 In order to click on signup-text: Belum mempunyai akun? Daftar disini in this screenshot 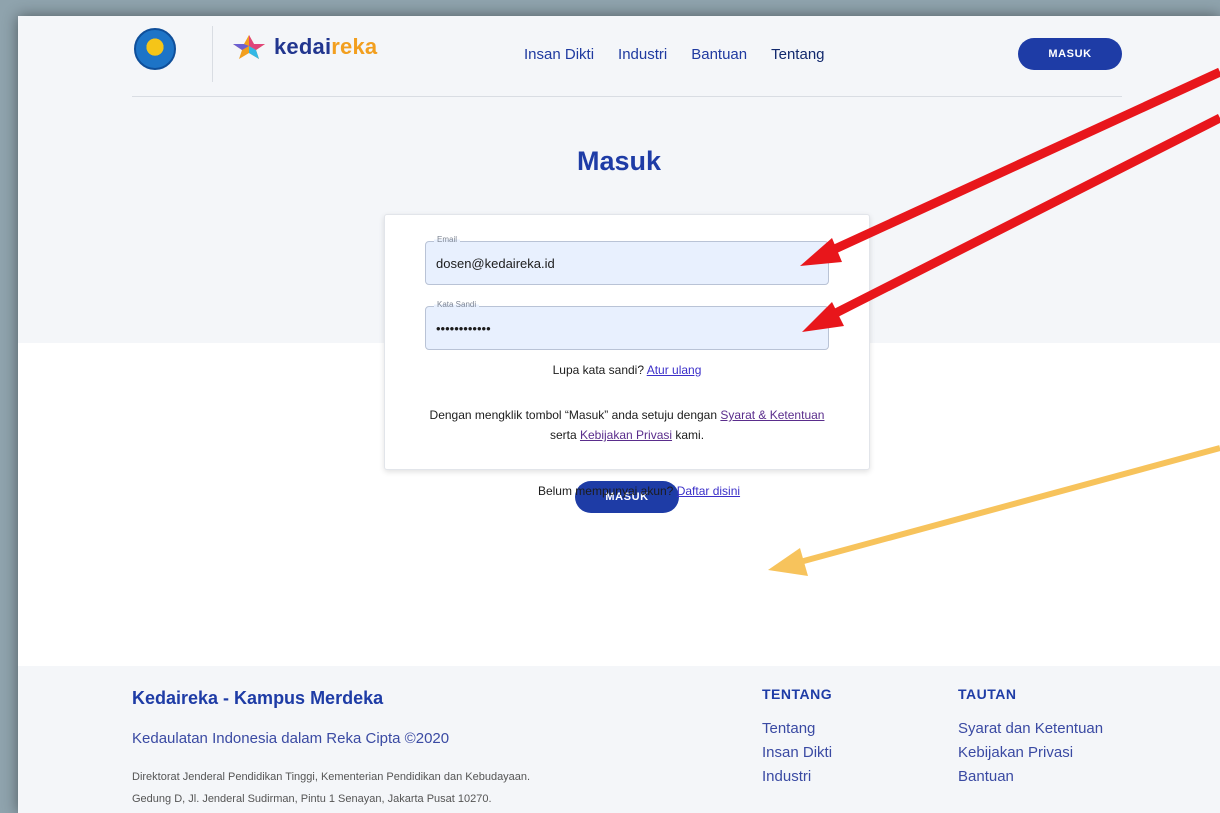, I will do `click(639, 491)`.